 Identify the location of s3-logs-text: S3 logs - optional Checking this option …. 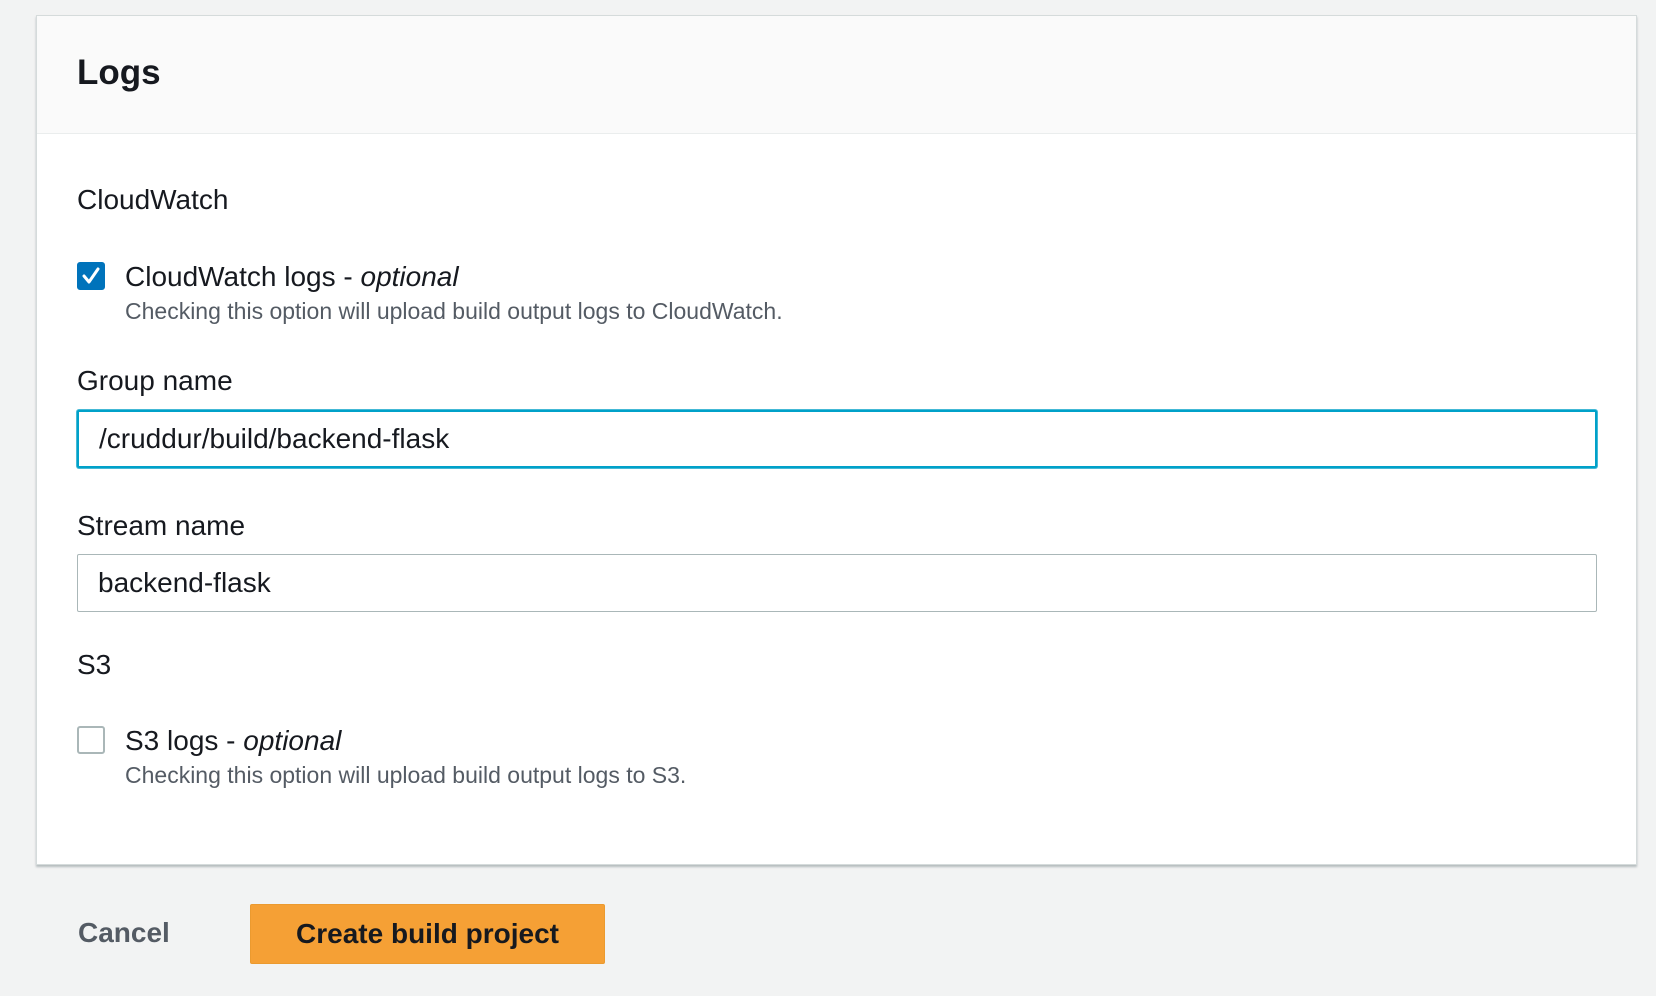
(405, 756).